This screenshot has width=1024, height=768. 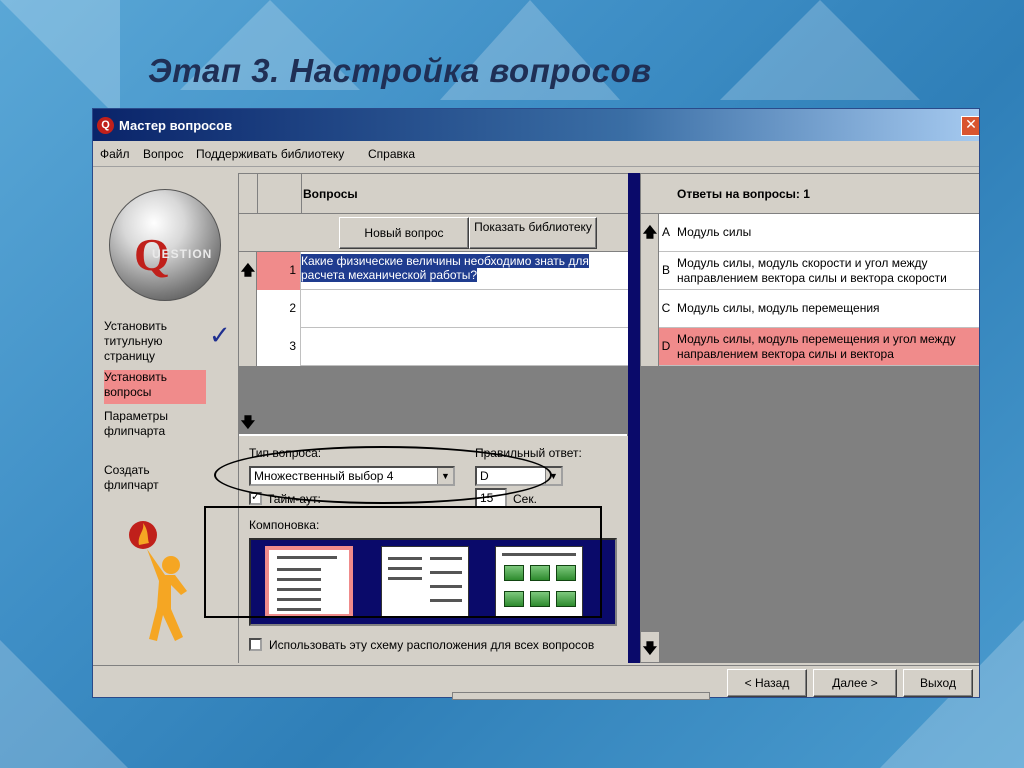 I want to click on timeout-unit: Сек., so click(x=525, y=499).